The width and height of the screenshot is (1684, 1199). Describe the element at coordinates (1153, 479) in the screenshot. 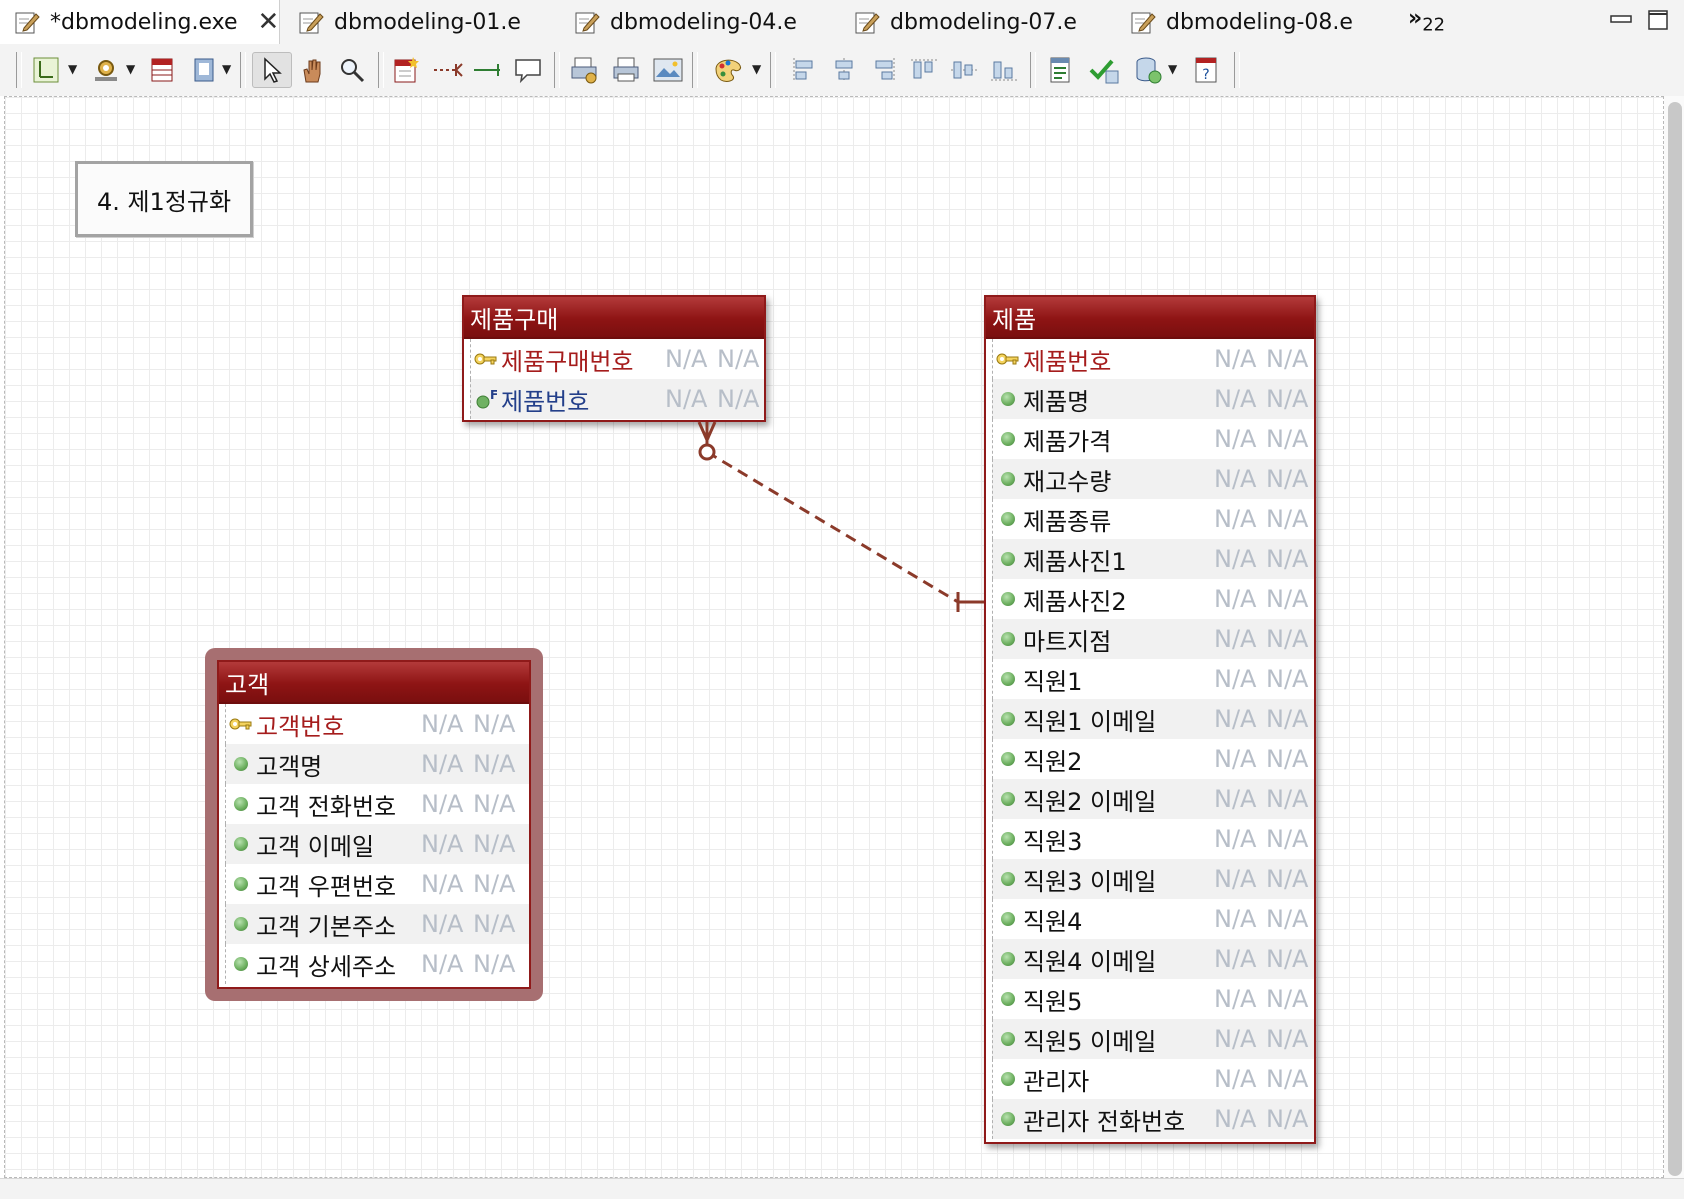

I see `attribute-row: 재고수량 N/A N/A` at that location.